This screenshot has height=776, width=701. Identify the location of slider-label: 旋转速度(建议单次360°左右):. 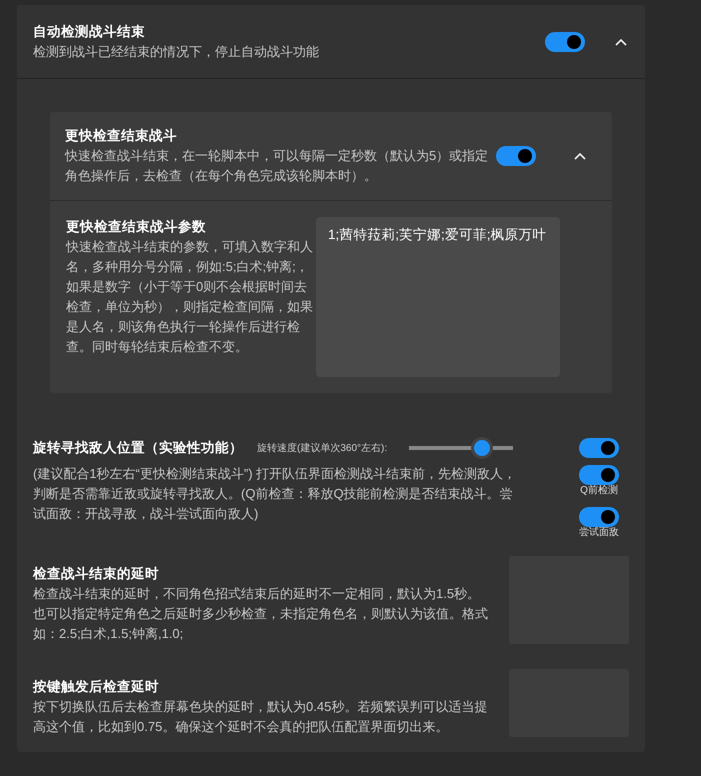
(322, 448).